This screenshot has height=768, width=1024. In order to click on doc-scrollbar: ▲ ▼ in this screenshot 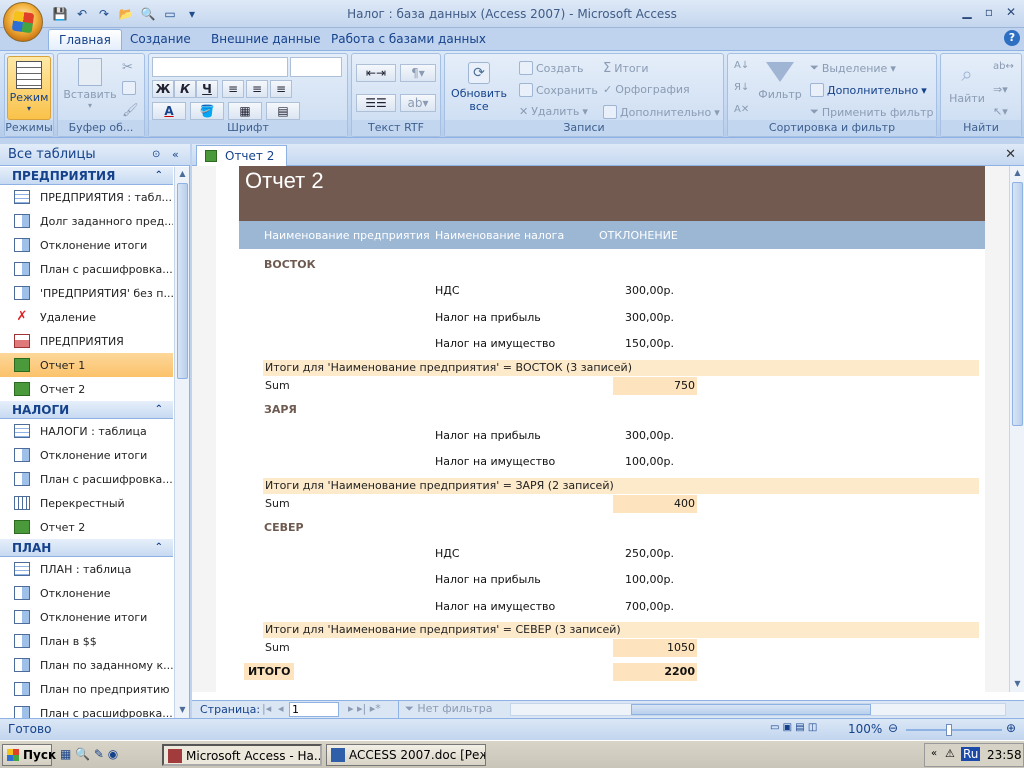, I will do `click(1016, 429)`.